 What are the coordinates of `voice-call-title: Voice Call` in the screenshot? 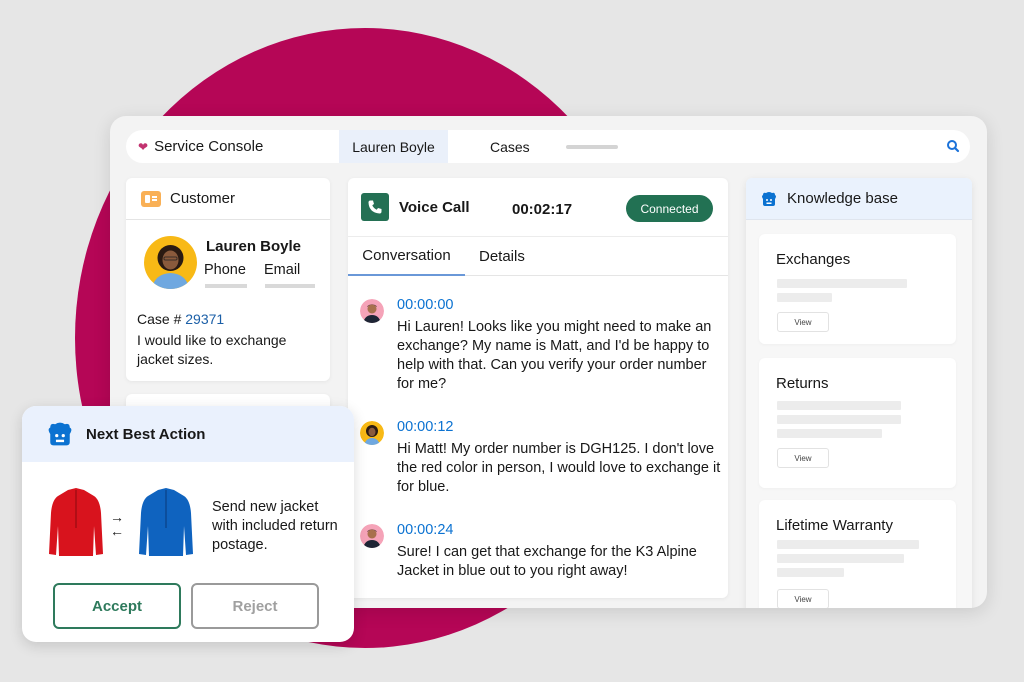 It's located at (434, 207).